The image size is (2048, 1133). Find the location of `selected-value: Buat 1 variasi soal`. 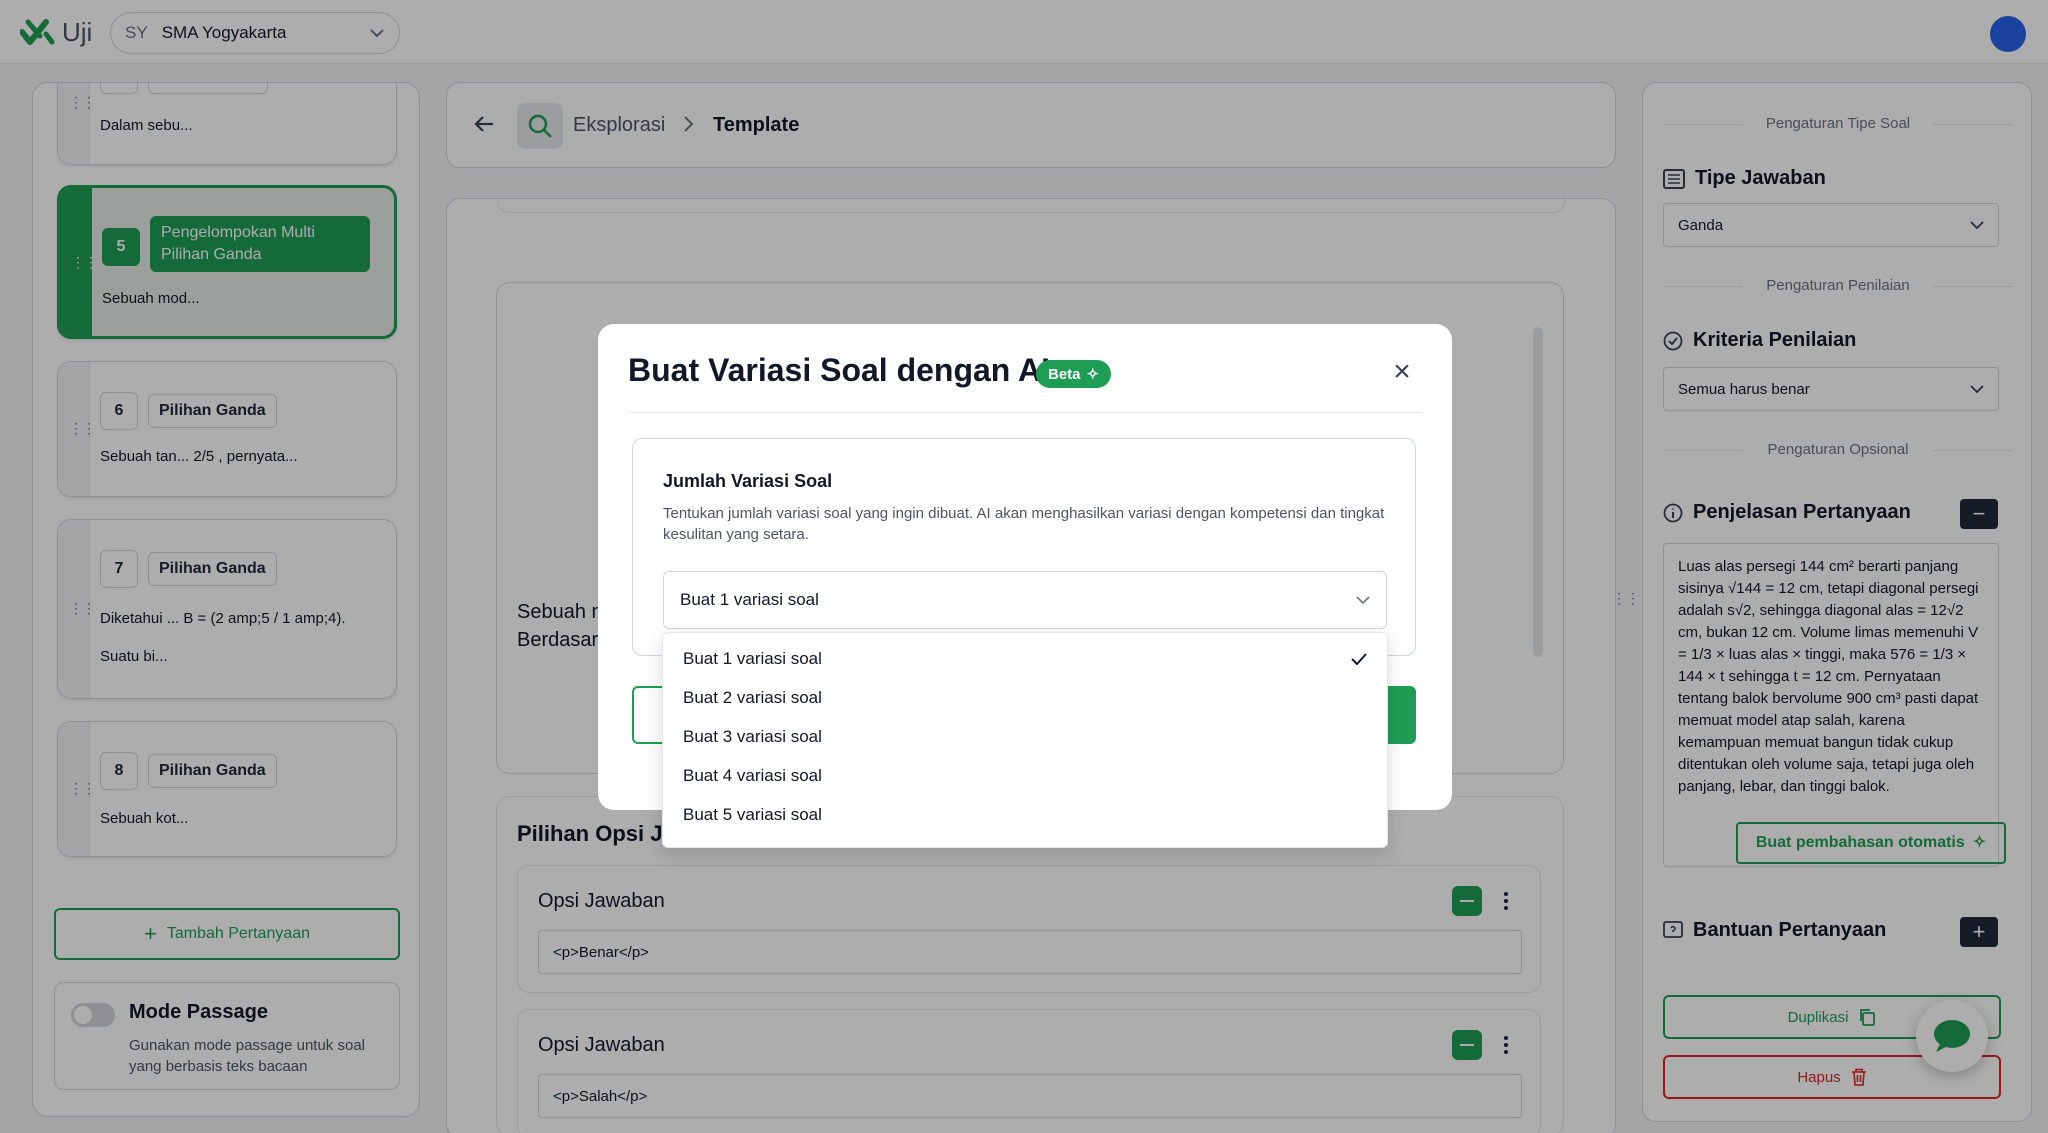

selected-value: Buat 1 variasi soal is located at coordinates (749, 599).